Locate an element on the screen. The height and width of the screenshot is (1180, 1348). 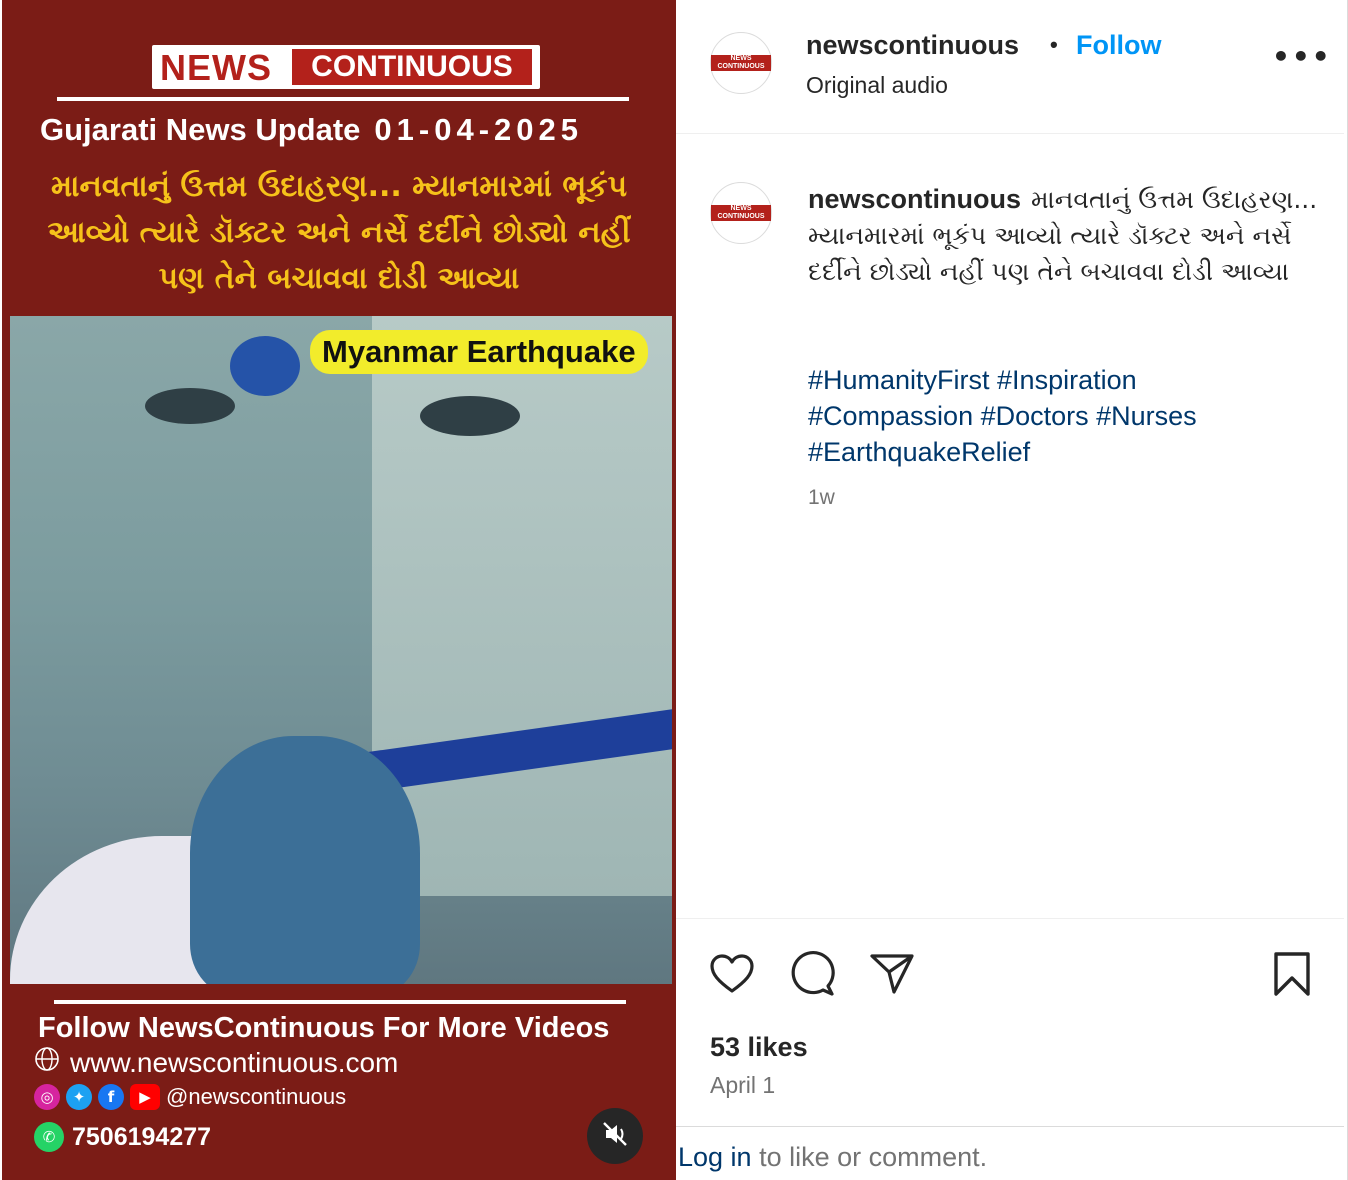
phone-line: ✆ 7506194277 is located at coordinates (122, 1137).